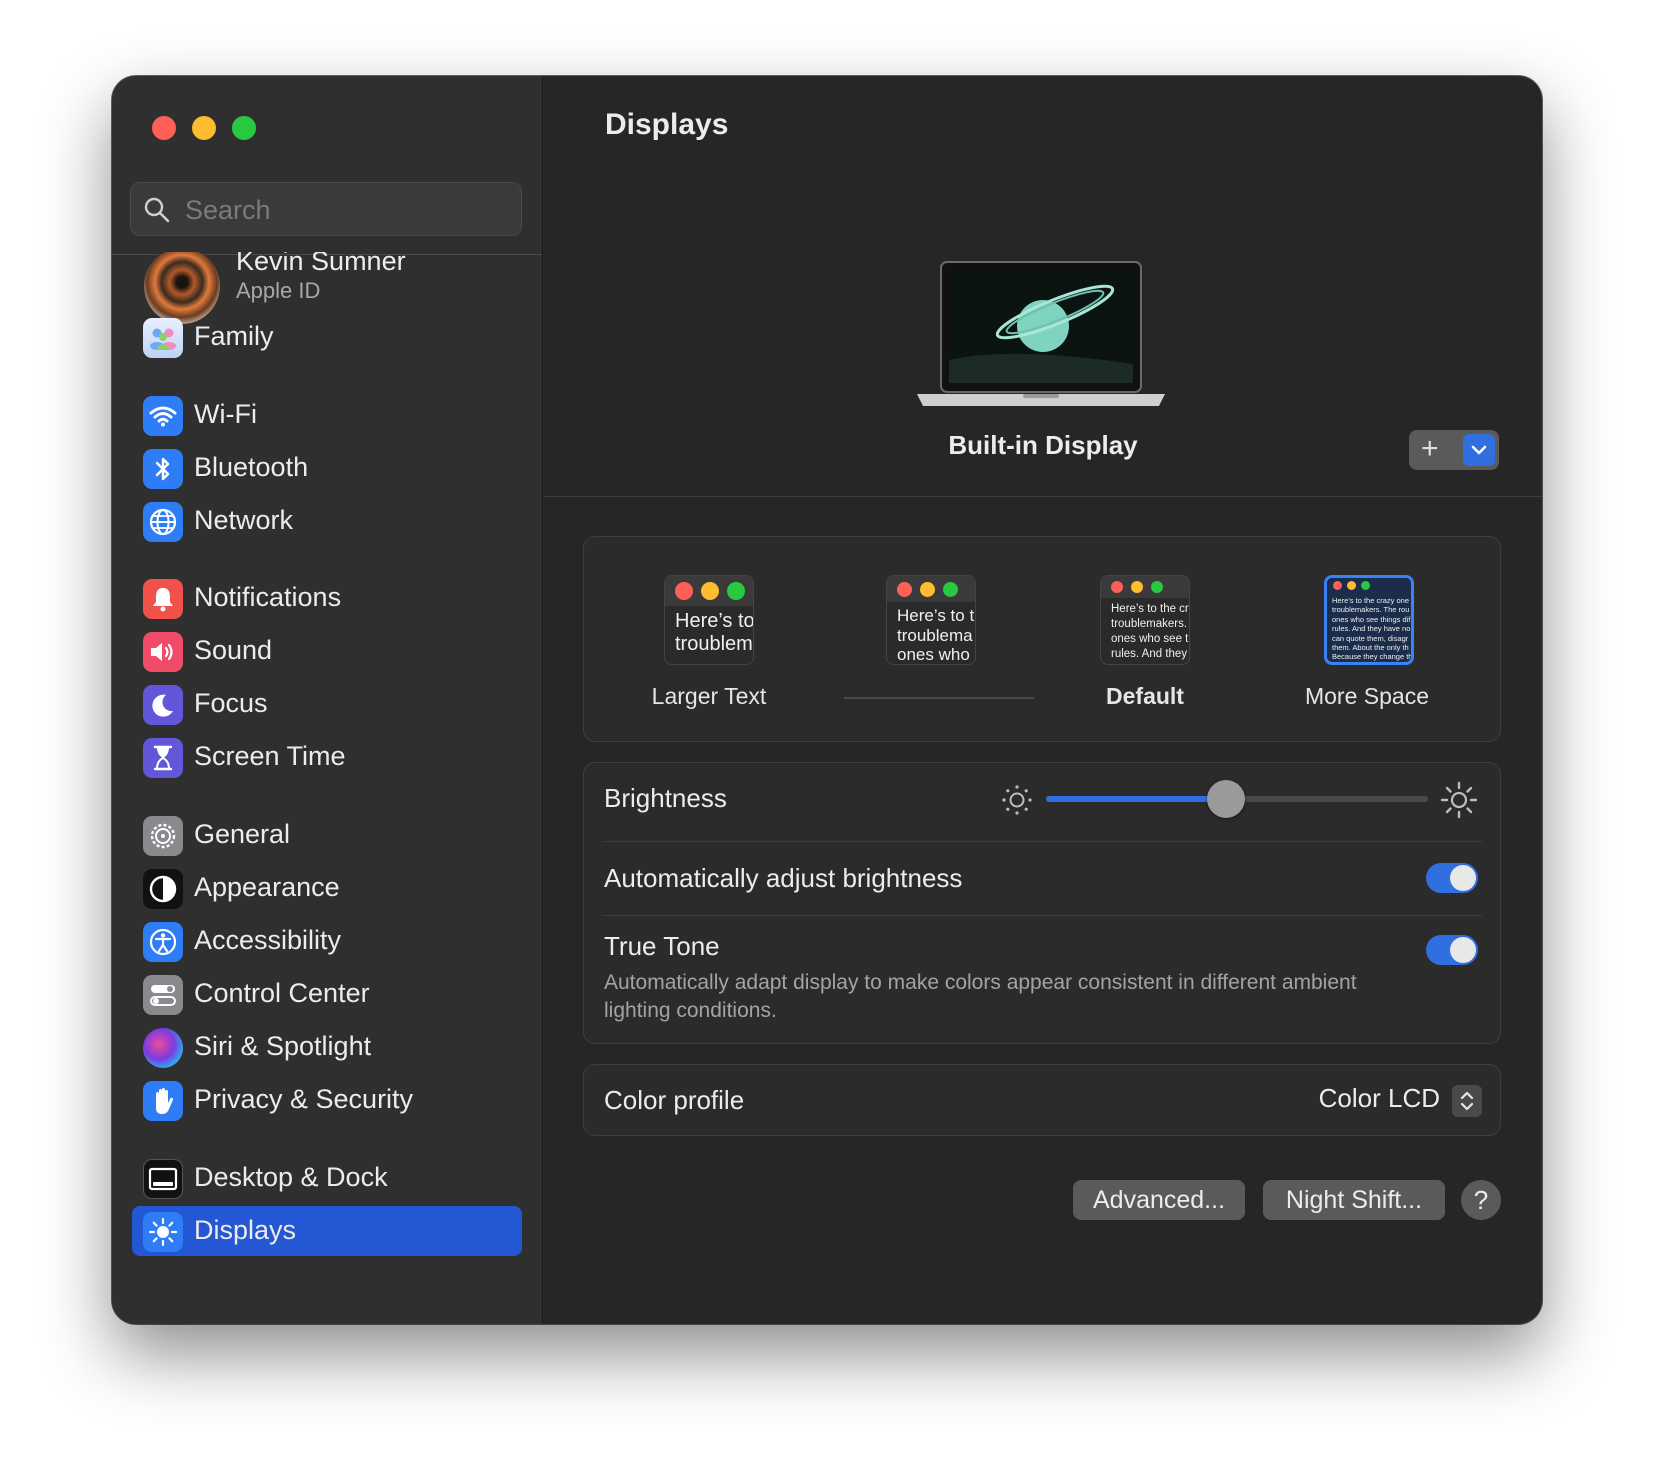 This screenshot has height=1474, width=1654. Describe the element at coordinates (714, 632) in the screenshot. I see `preview-text: Here’s to troublem` at that location.